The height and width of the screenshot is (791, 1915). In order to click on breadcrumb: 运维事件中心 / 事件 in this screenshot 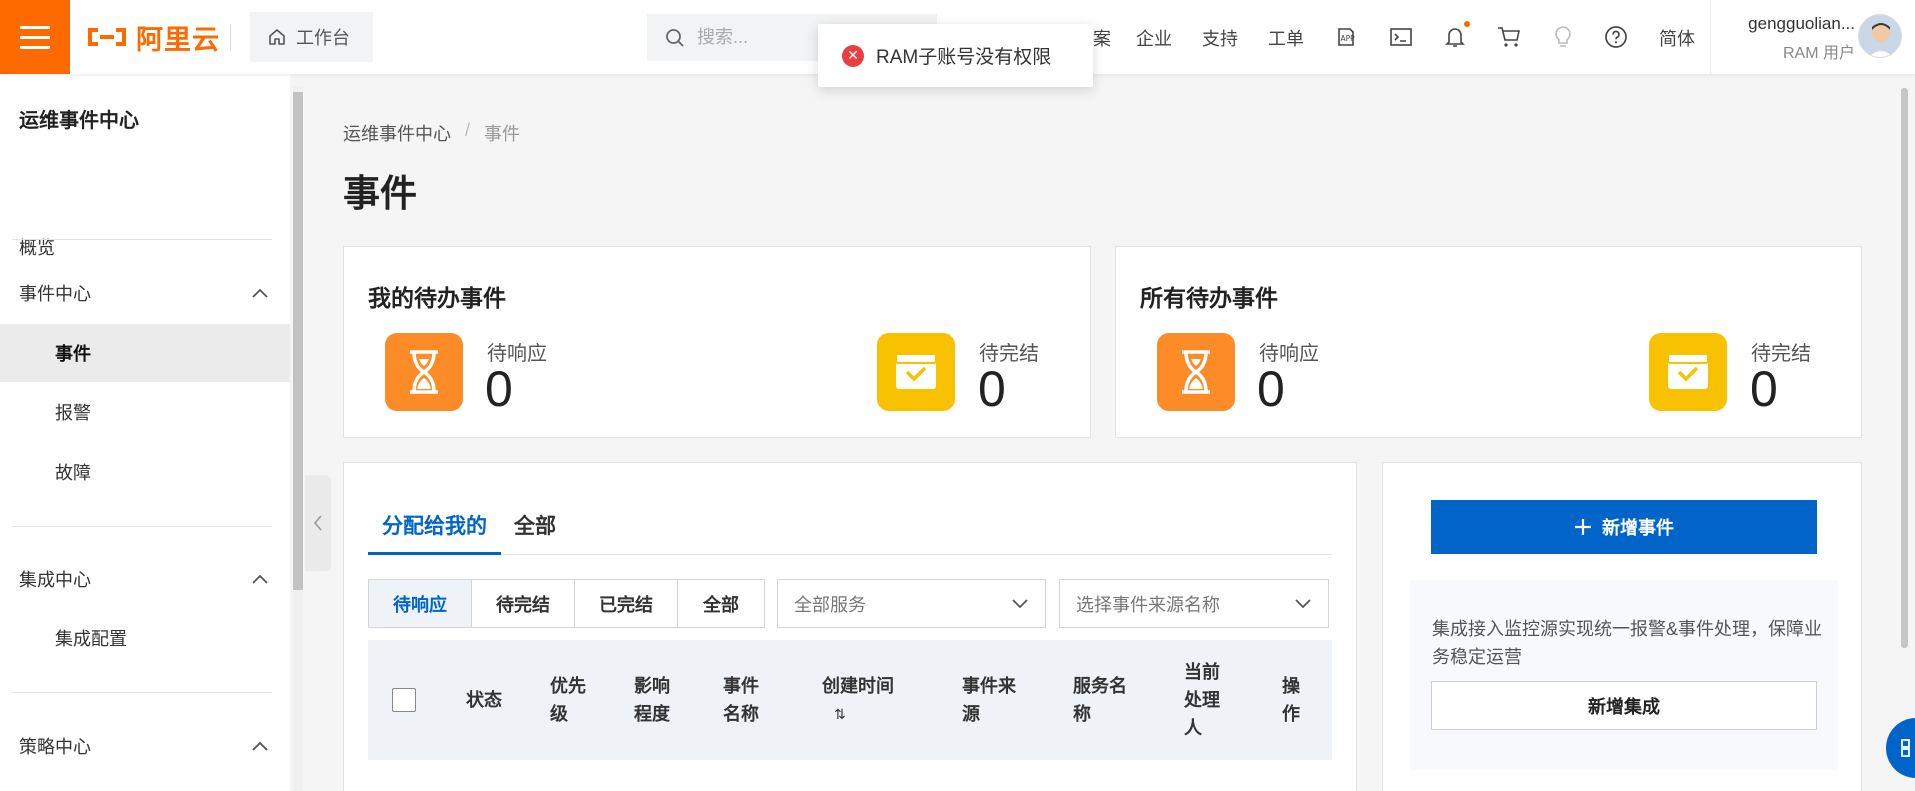, I will do `click(431, 133)`.